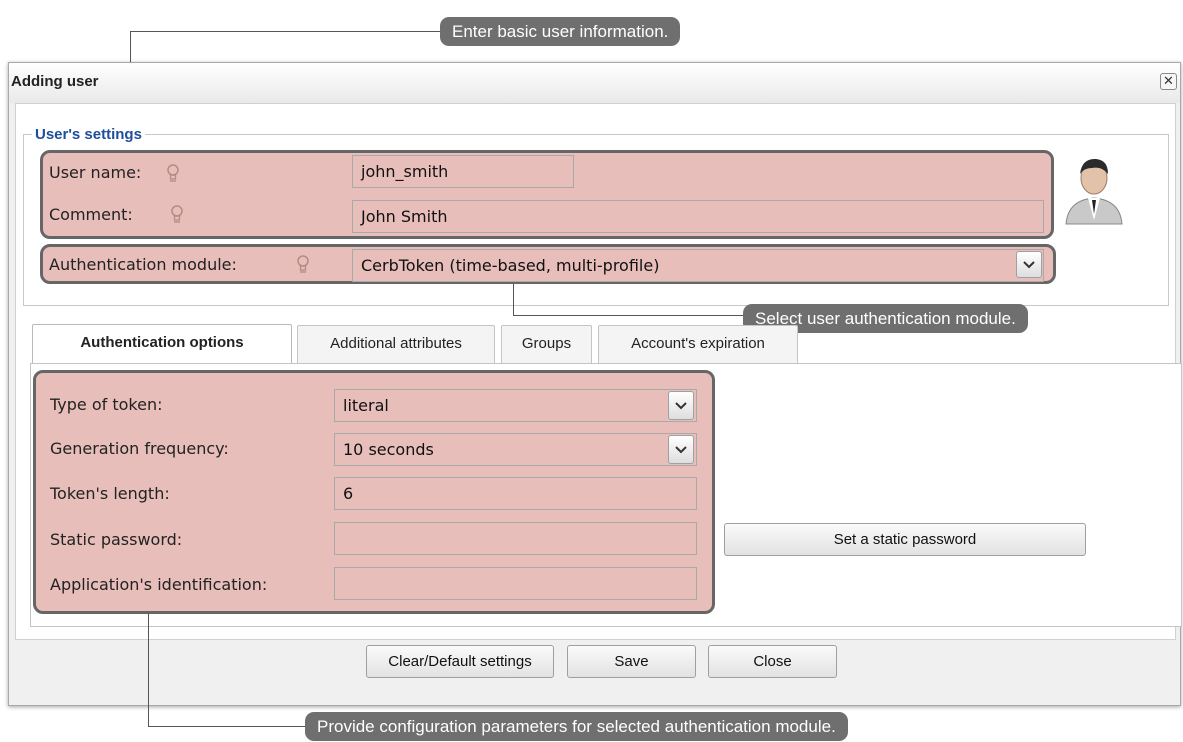  What do you see at coordinates (148, 670) in the screenshot?
I see `callout-leader-bottom-vertical` at bounding box center [148, 670].